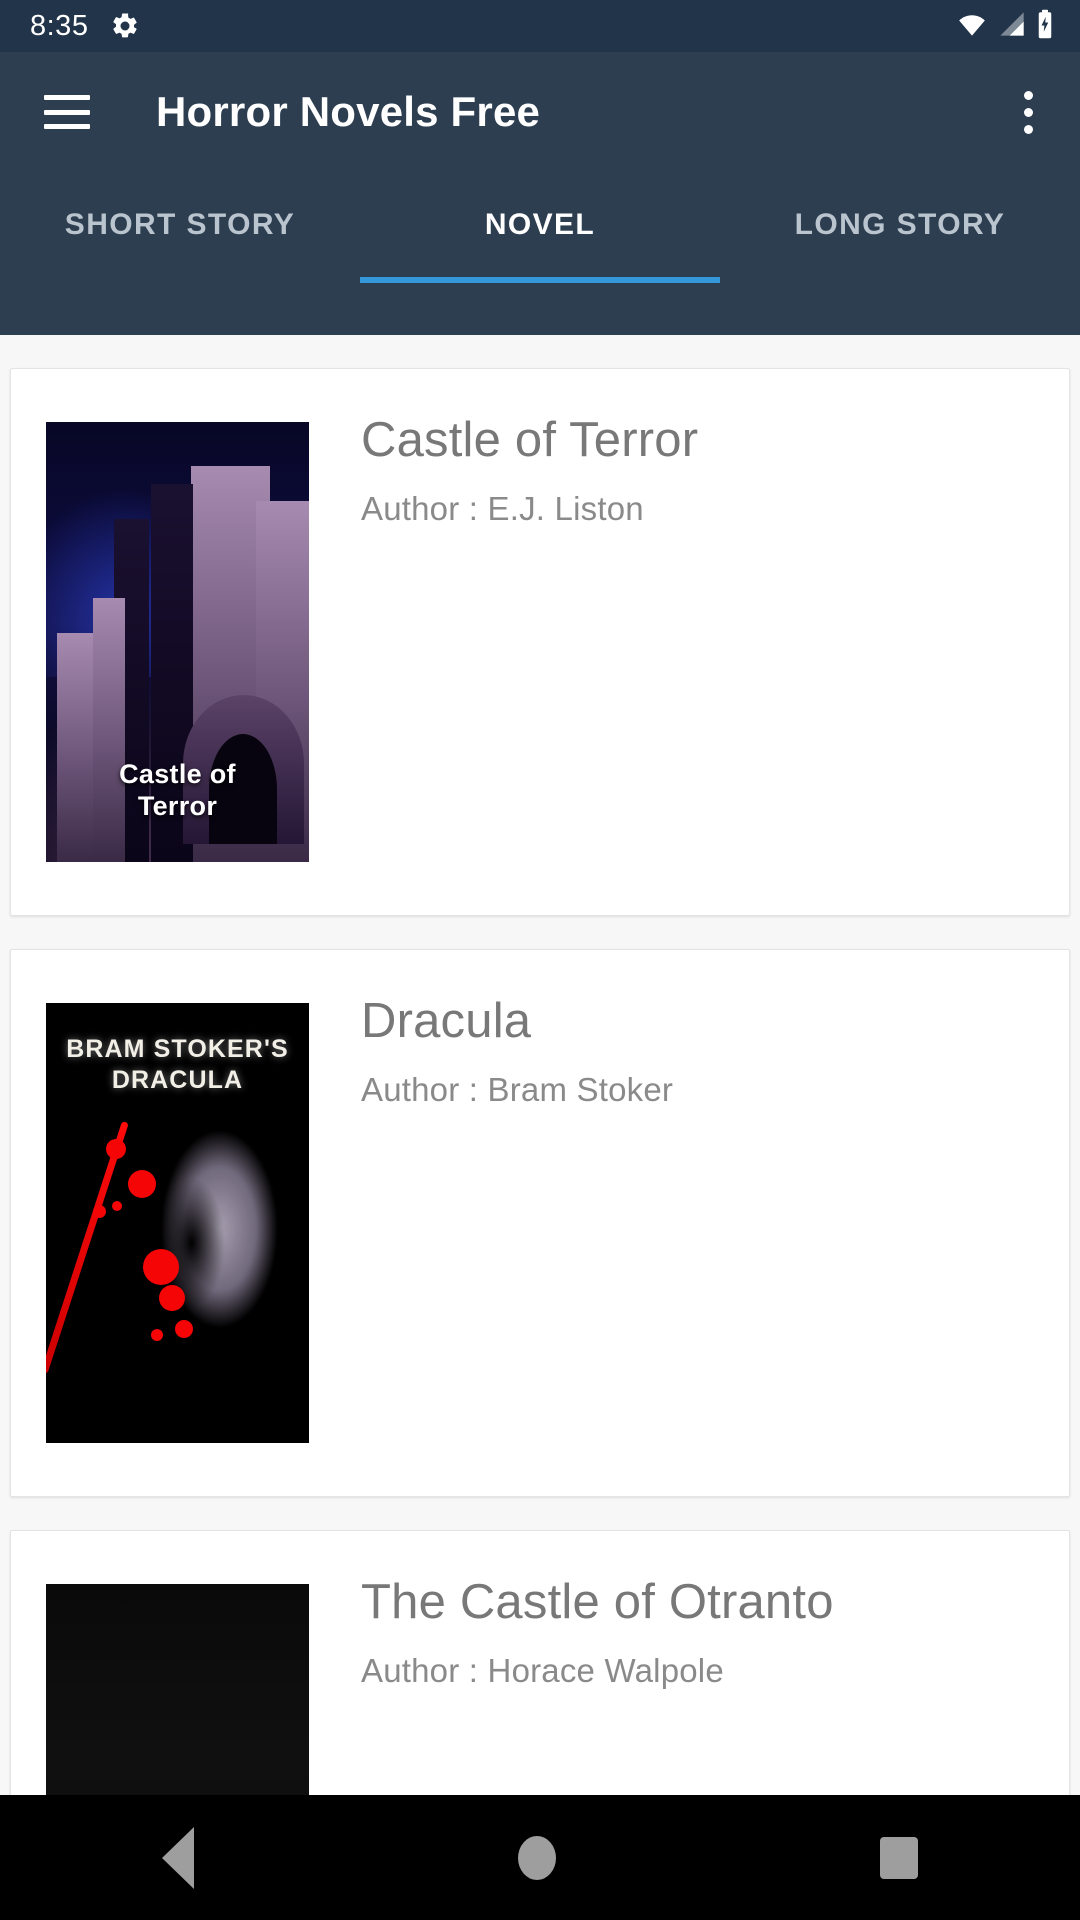  Describe the element at coordinates (1012, 26) in the screenshot. I see `signal-icon` at that location.